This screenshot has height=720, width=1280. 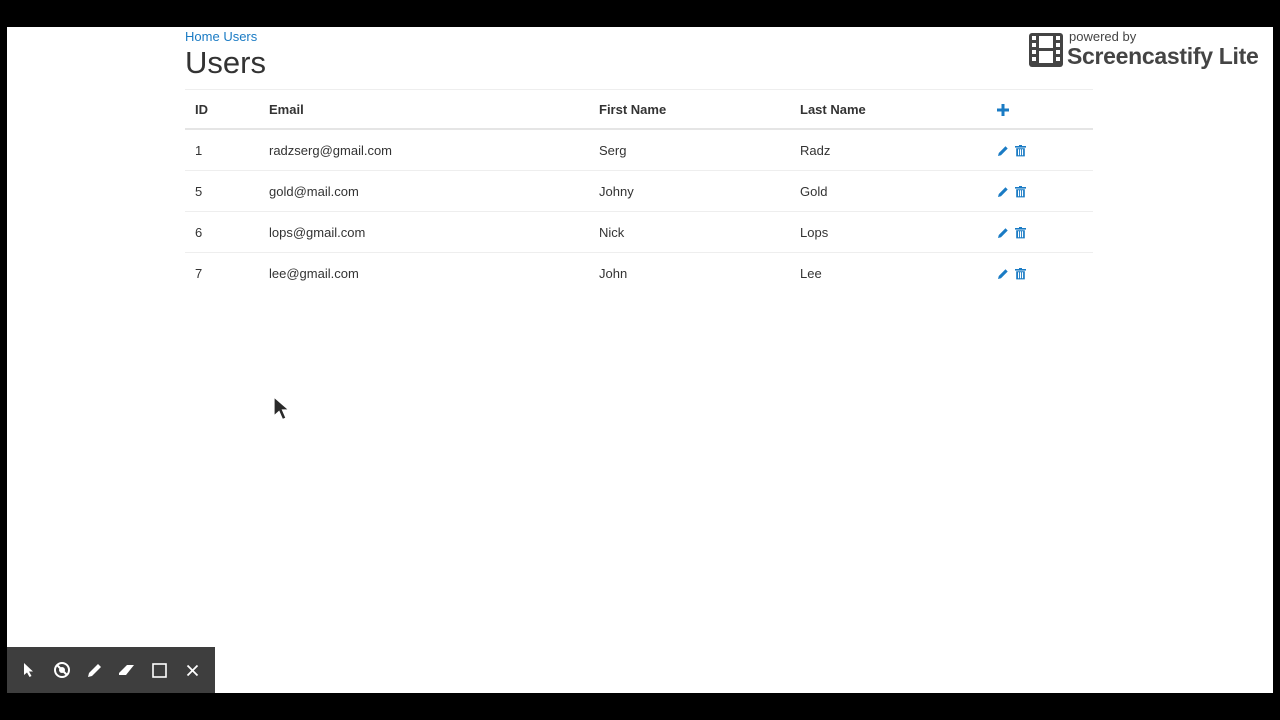 What do you see at coordinates (613, 273) in the screenshot?
I see `cell-first-name: John` at bounding box center [613, 273].